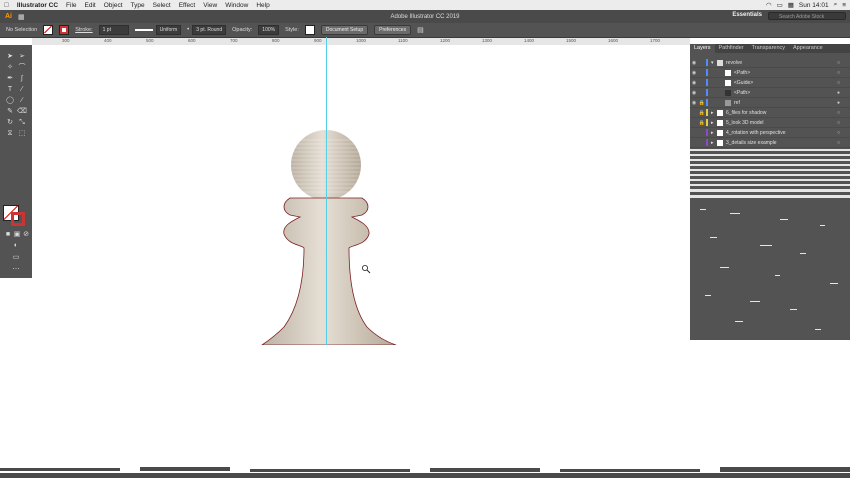  I want to click on paintbrush-tool-icon: ∕, so click(22, 100).